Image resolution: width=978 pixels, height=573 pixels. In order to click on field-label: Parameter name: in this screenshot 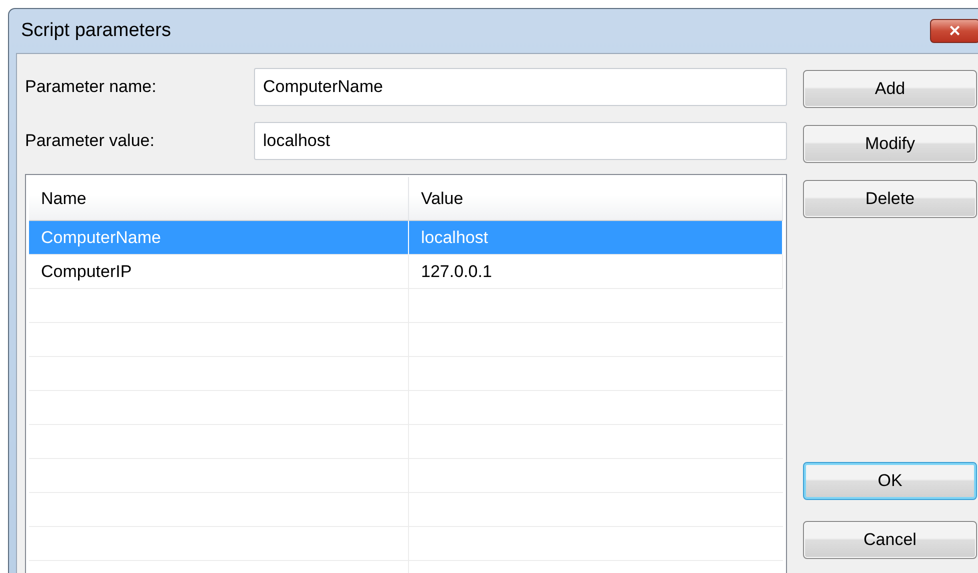, I will do `click(91, 87)`.